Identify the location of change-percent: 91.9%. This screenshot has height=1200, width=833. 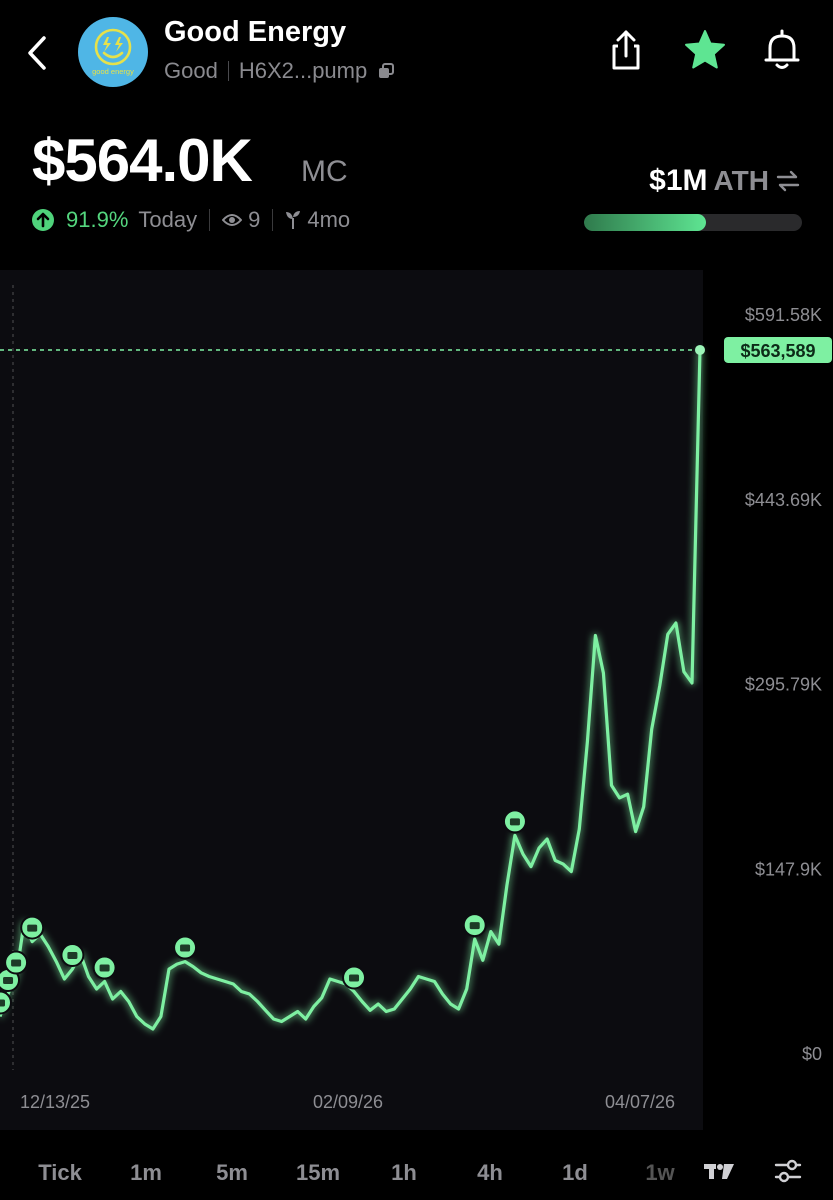
(97, 219).